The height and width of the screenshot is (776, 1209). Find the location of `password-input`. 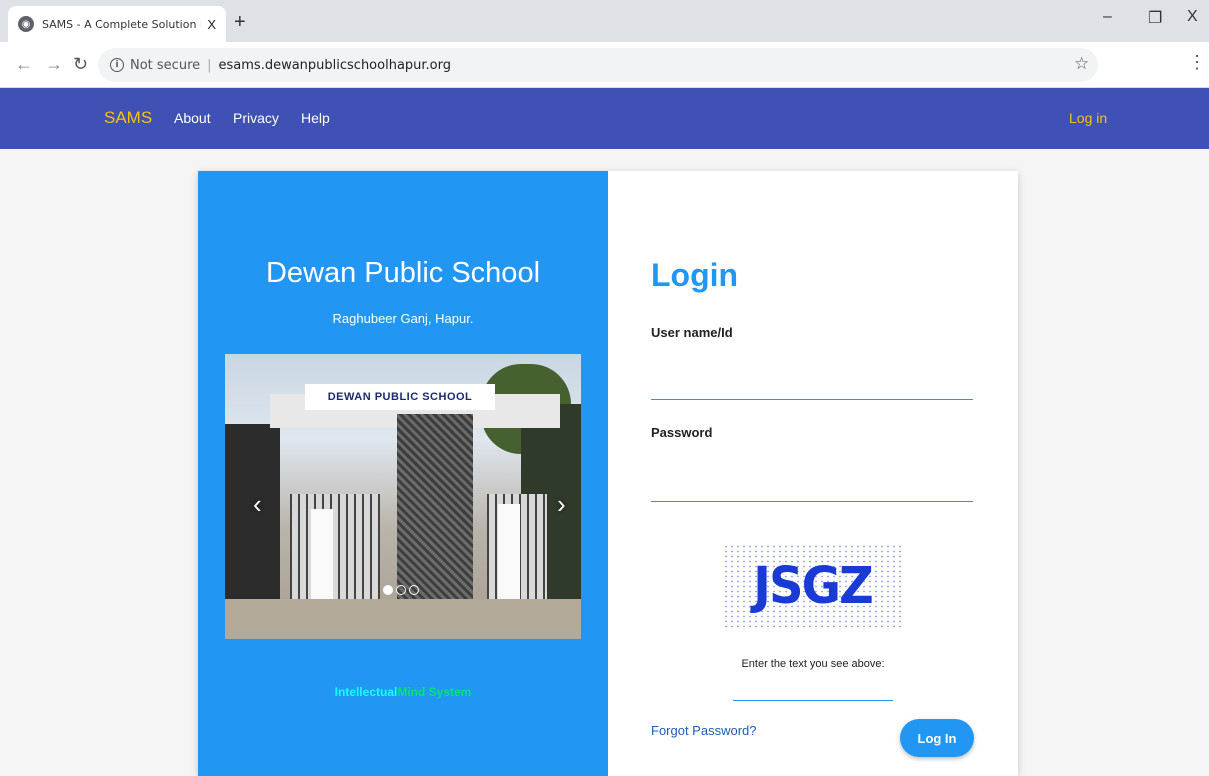

password-input is located at coordinates (812, 489).